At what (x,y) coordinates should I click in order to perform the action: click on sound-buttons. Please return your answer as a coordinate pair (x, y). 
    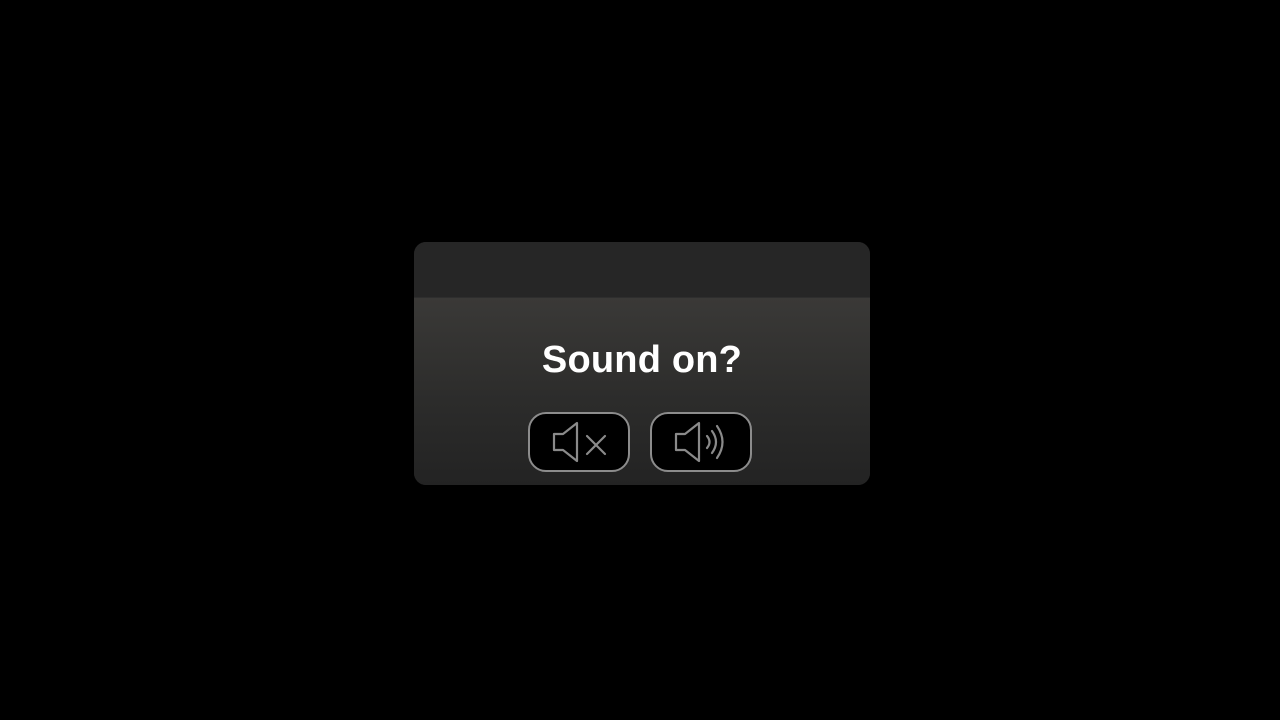
    Looking at the image, I should click on (642, 442).